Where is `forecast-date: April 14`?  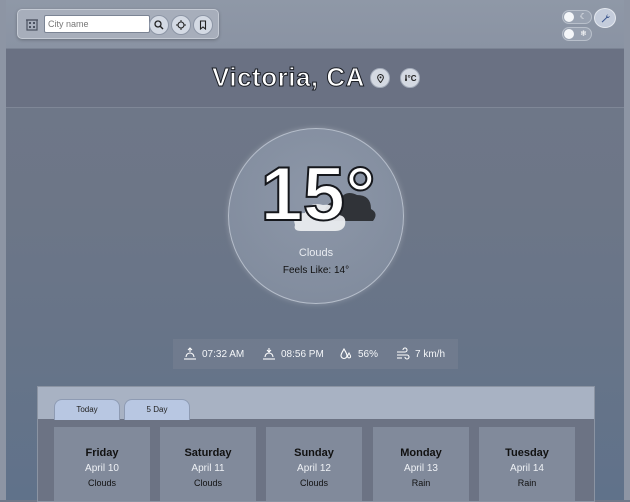 forecast-date: April 14 is located at coordinates (527, 468).